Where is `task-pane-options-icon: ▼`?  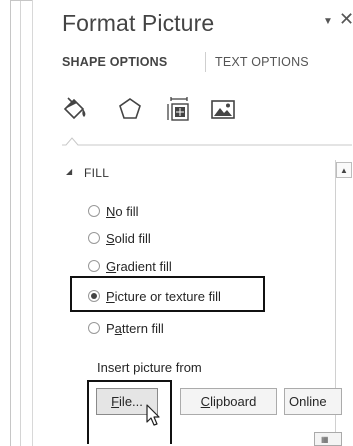
task-pane-options-icon: ▼ is located at coordinates (328, 21).